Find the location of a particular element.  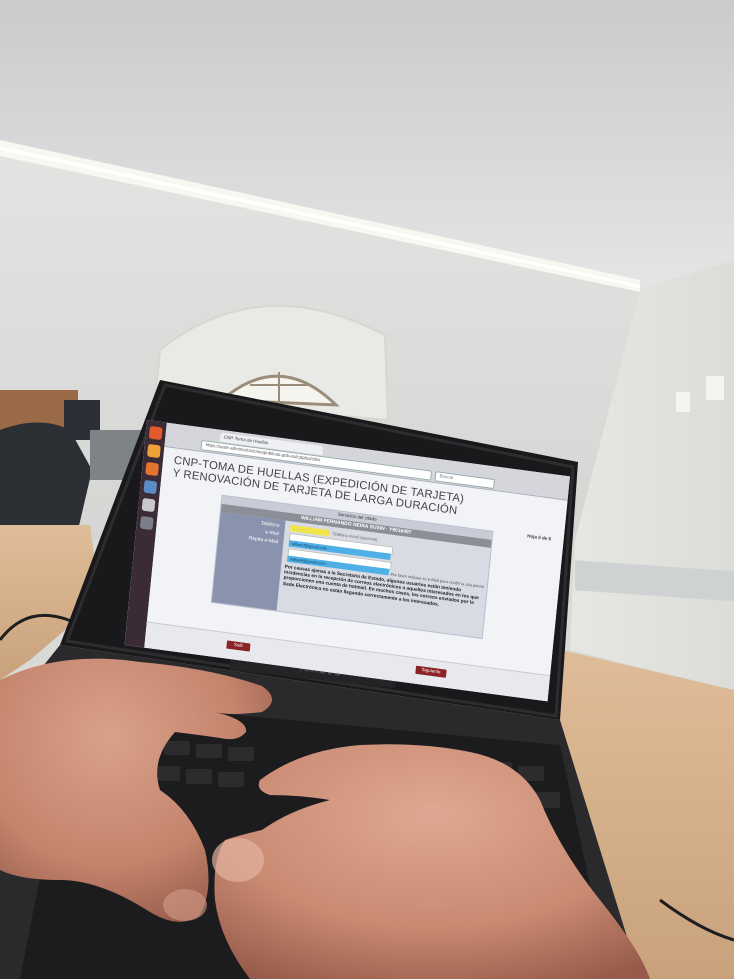

form-labels-column: Teléfono e-Mail Repita e-Mail is located at coordinates (248, 561).